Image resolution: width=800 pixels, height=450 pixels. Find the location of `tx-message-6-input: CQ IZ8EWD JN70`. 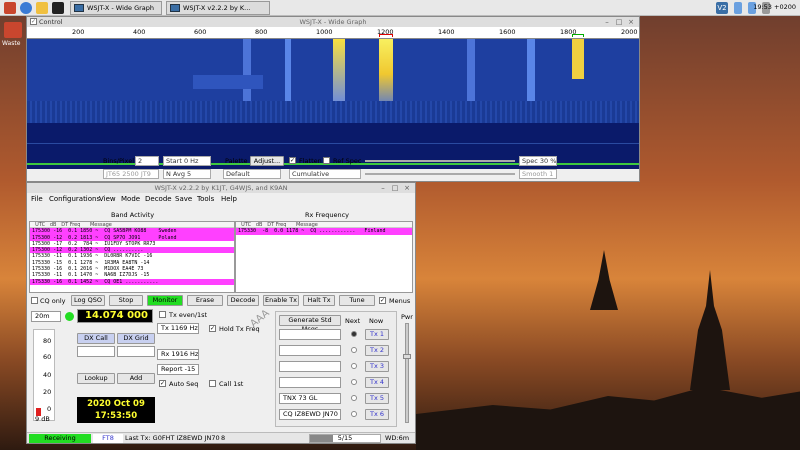

tx-message-6-input: CQ IZ8EWD JN70 is located at coordinates (310, 414).